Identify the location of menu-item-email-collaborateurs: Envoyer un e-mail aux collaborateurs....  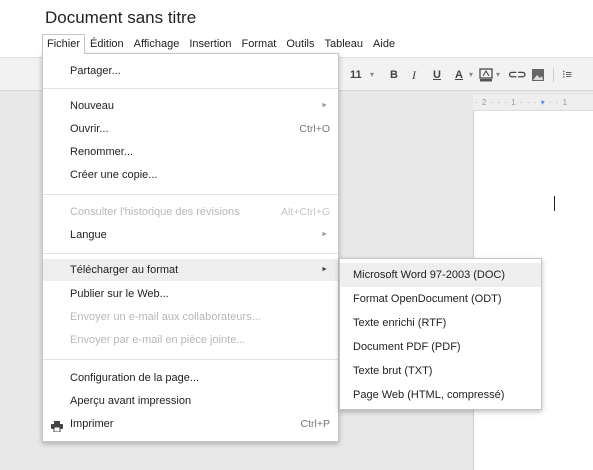
(165, 317).